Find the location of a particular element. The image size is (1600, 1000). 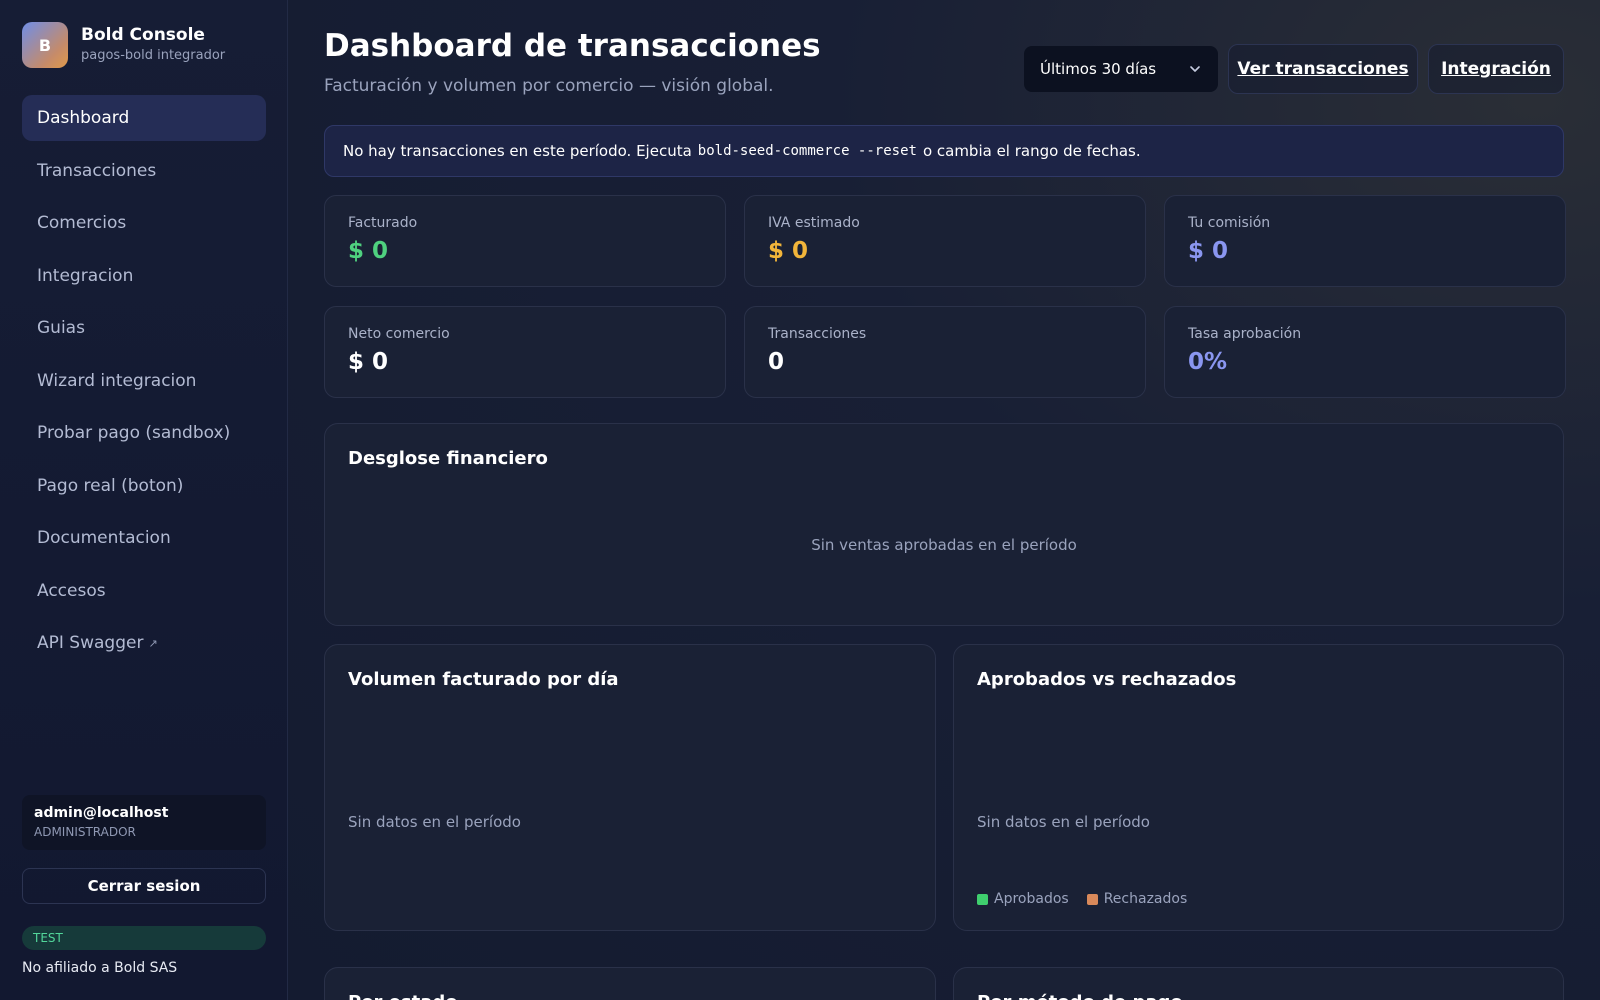

sidebar-item-pago-real: Pago real (boton) is located at coordinates (144, 486).